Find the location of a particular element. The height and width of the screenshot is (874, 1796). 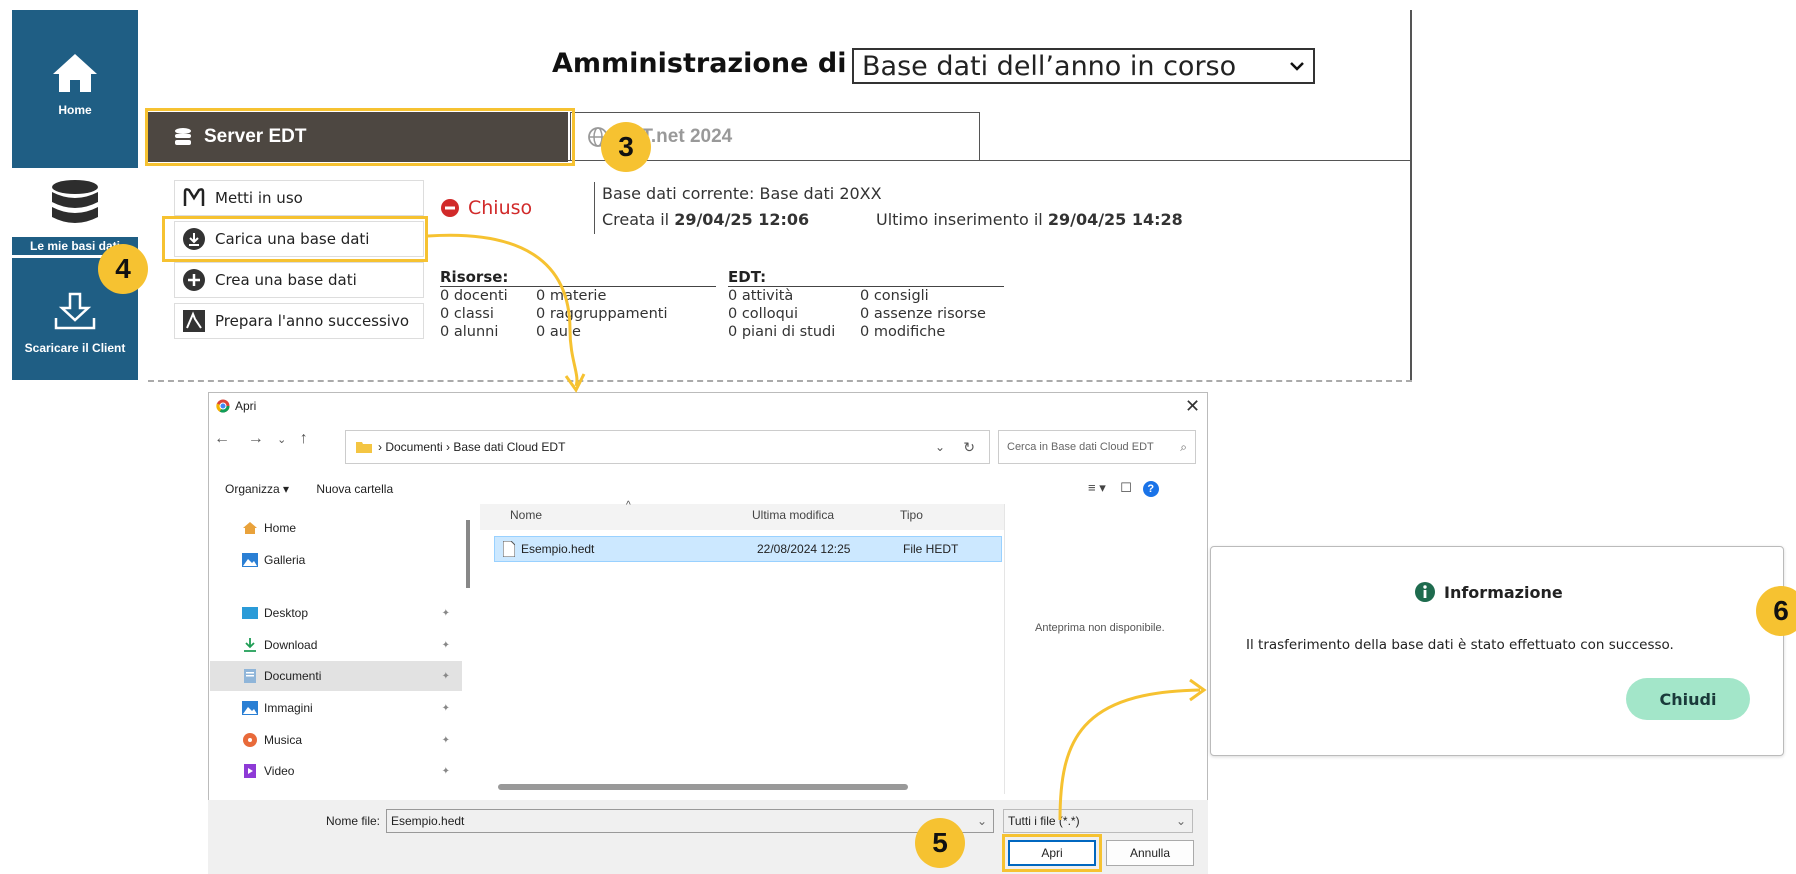

sort-caret-icon: ^ is located at coordinates (628, 505).